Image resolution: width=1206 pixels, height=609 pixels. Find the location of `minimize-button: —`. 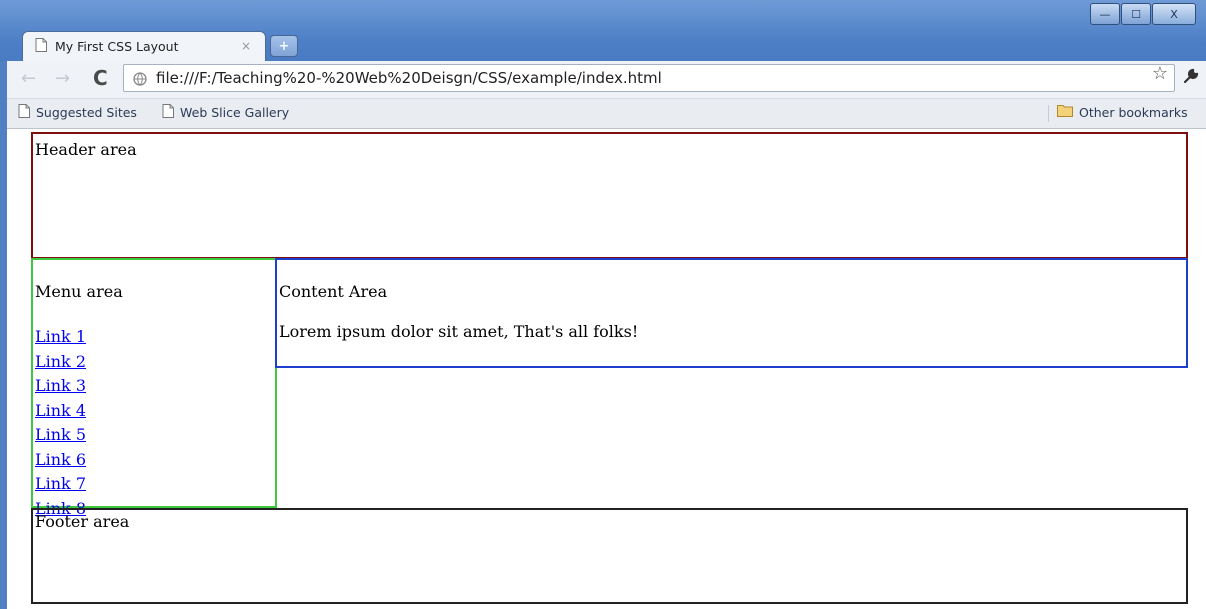

minimize-button: — is located at coordinates (1105, 14).